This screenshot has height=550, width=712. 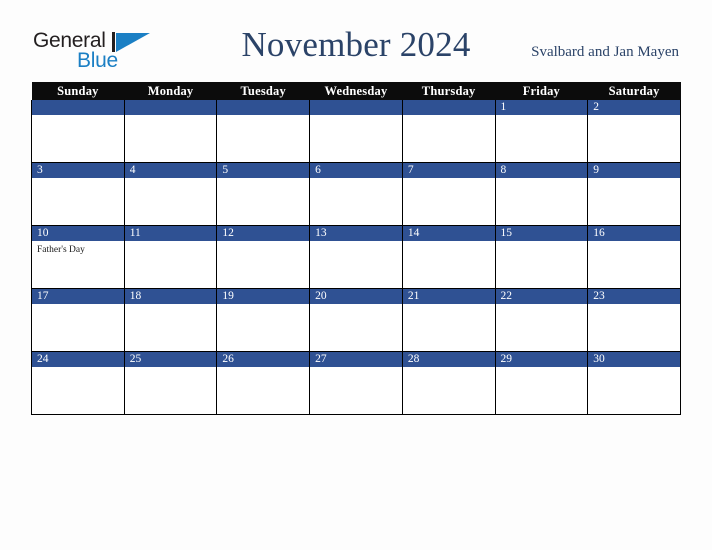 What do you see at coordinates (263, 194) in the screenshot?
I see `calendar-day-cell-5: 5` at bounding box center [263, 194].